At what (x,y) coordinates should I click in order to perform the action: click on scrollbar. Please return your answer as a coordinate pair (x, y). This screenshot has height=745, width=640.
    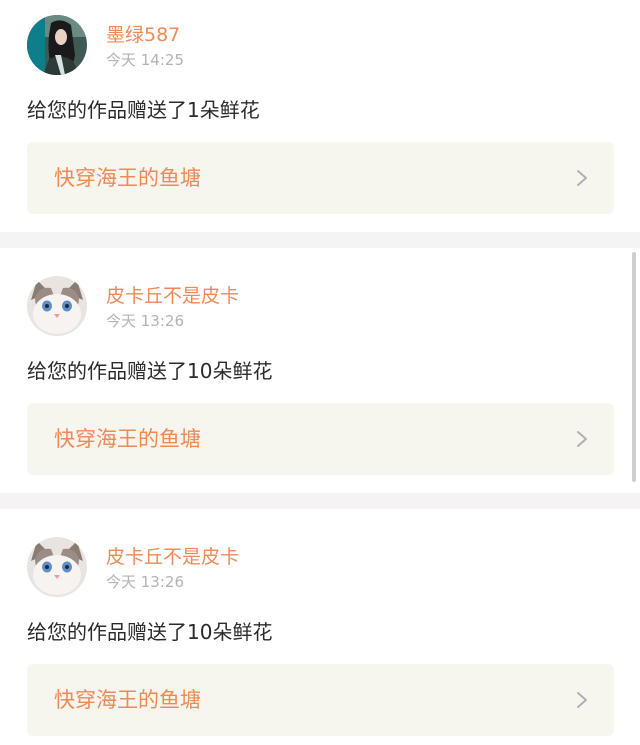
    Looking at the image, I should click on (634, 367).